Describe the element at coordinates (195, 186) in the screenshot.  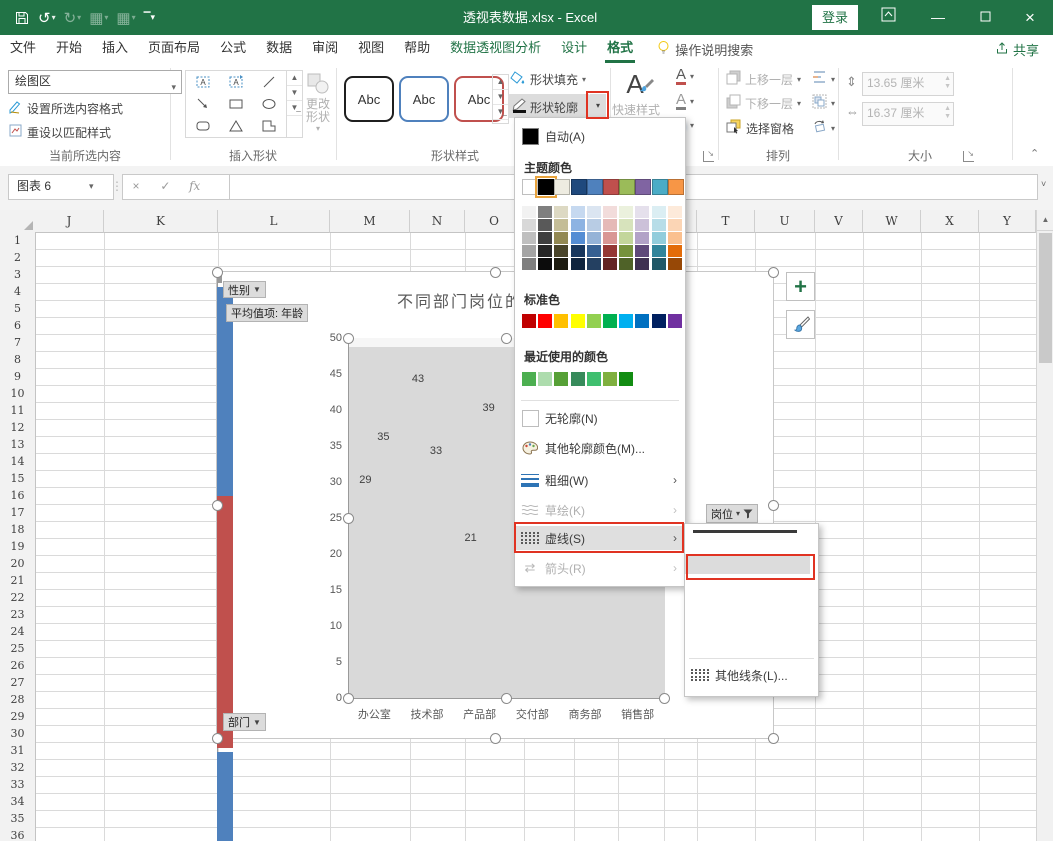
I see `insert-function-icon: fx` at that location.